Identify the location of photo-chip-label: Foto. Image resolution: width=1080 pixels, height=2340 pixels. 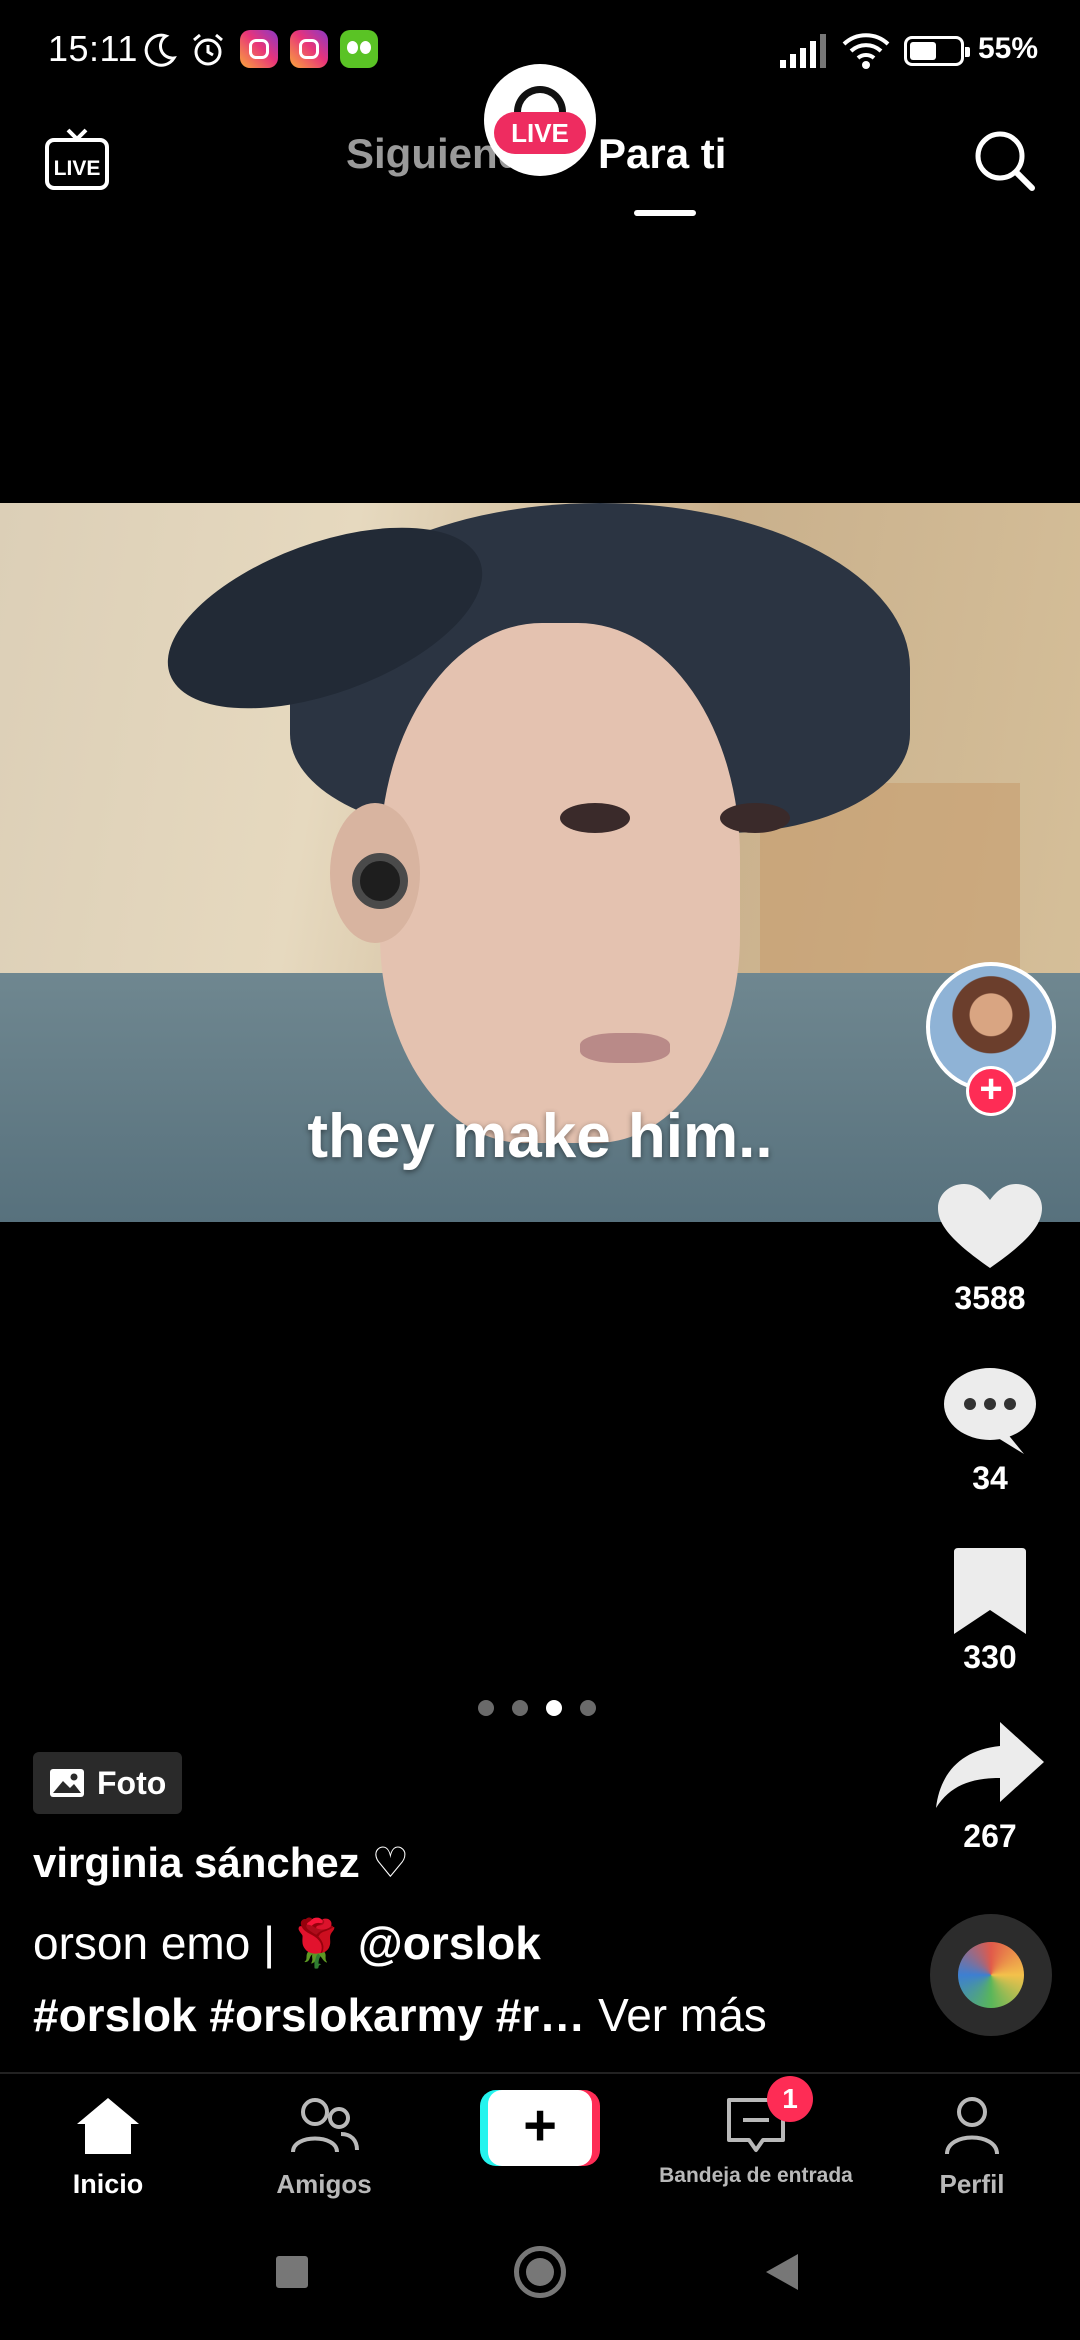
(132, 1782).